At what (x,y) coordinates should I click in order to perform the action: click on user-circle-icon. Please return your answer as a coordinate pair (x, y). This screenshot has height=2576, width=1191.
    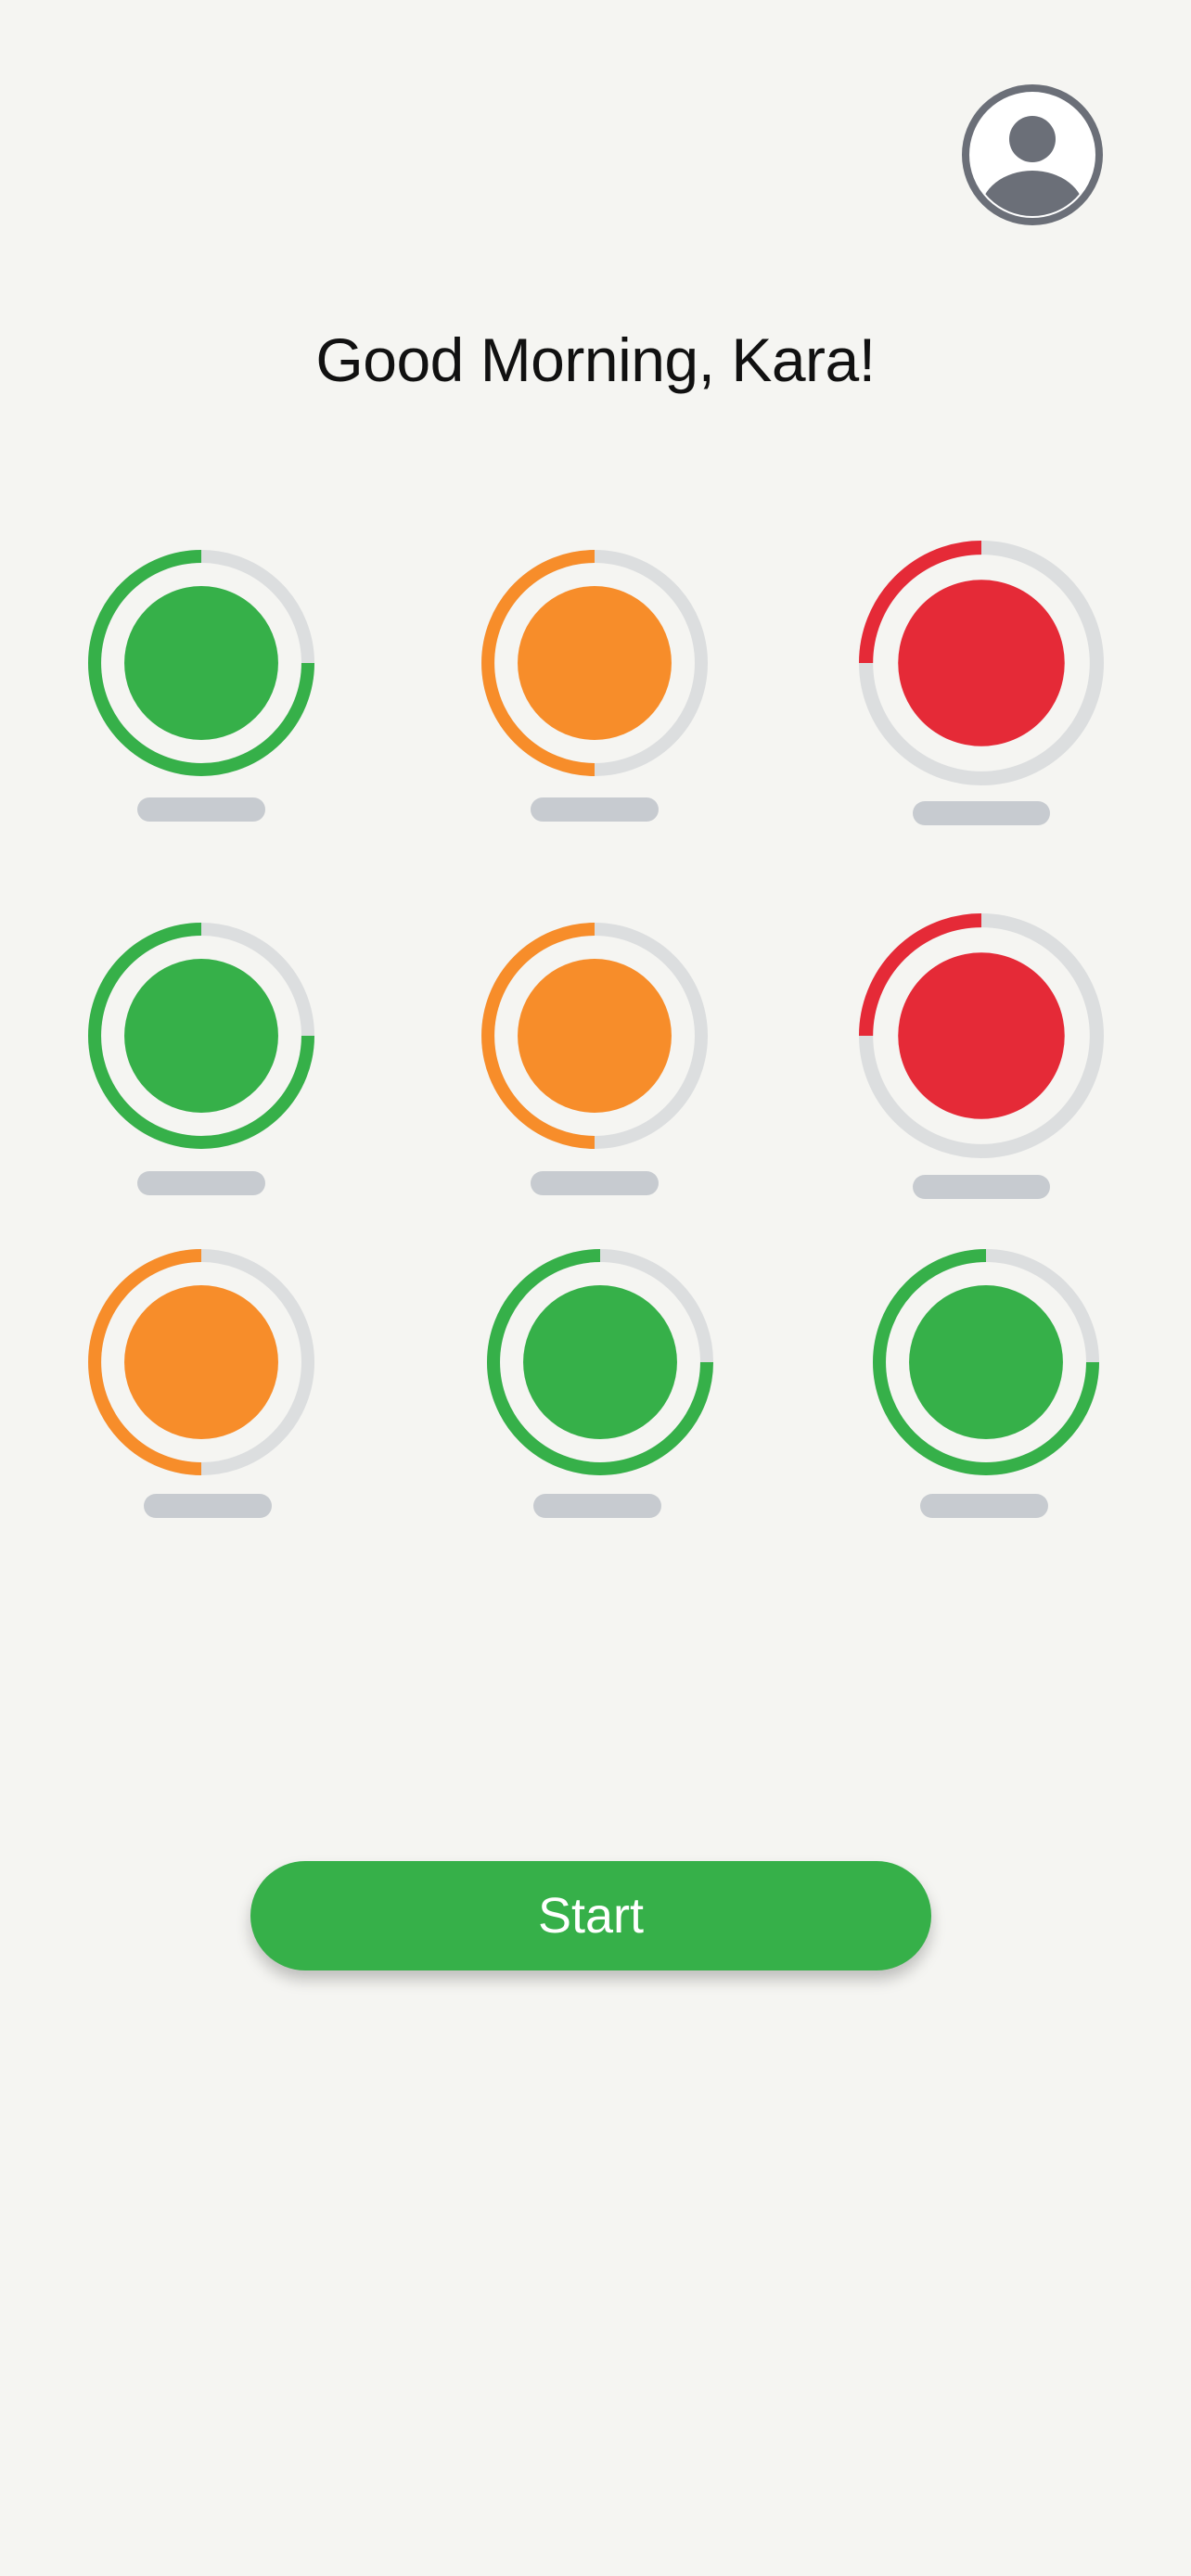
    Looking at the image, I should click on (1032, 155).